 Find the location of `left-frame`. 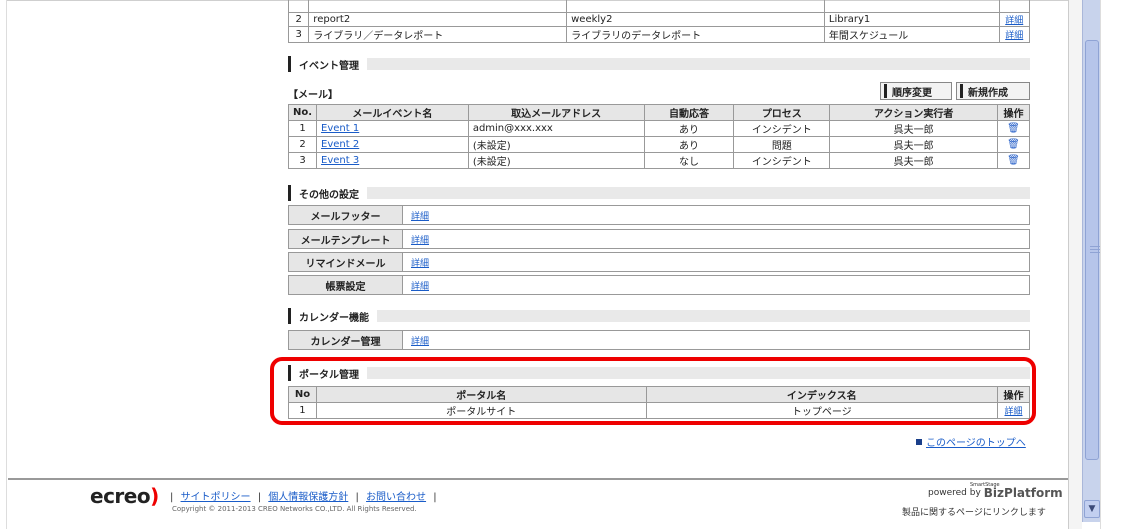

left-frame is located at coordinates (3, 264).